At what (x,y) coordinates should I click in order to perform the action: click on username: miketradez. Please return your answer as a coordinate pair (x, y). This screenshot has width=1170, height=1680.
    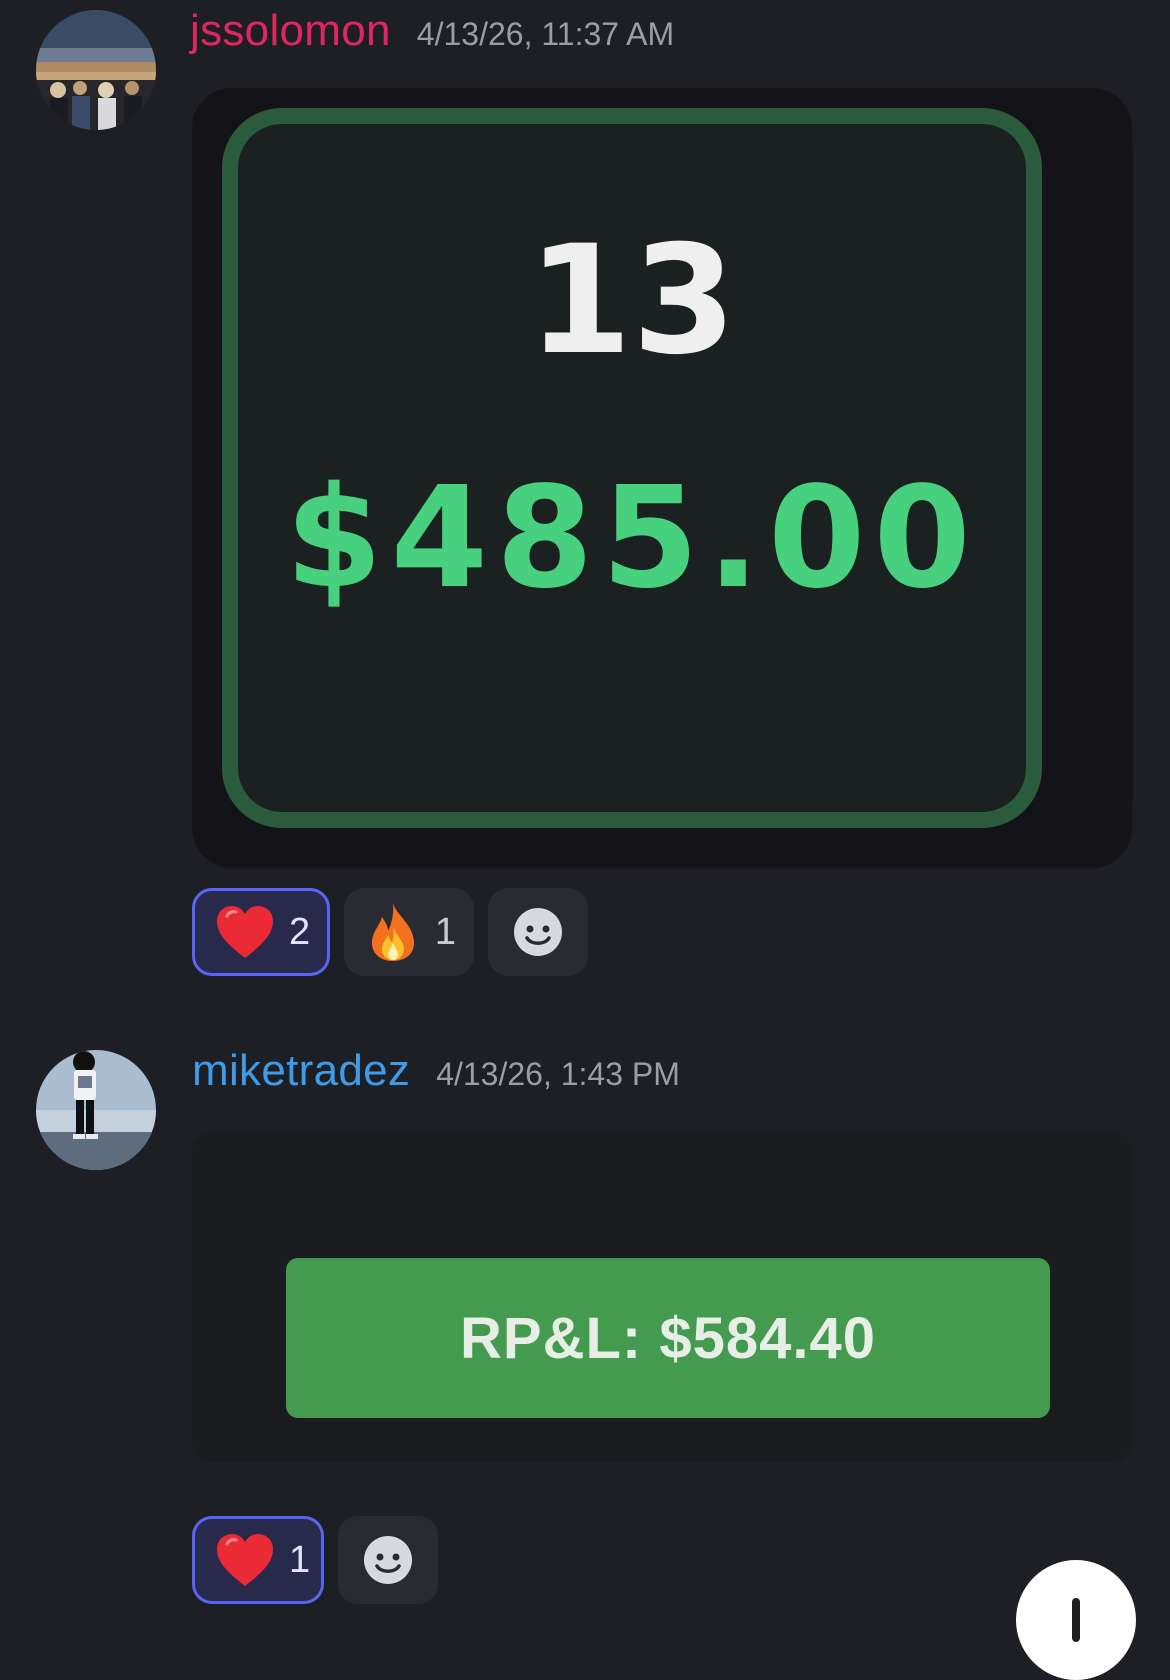
    Looking at the image, I should click on (301, 1071).